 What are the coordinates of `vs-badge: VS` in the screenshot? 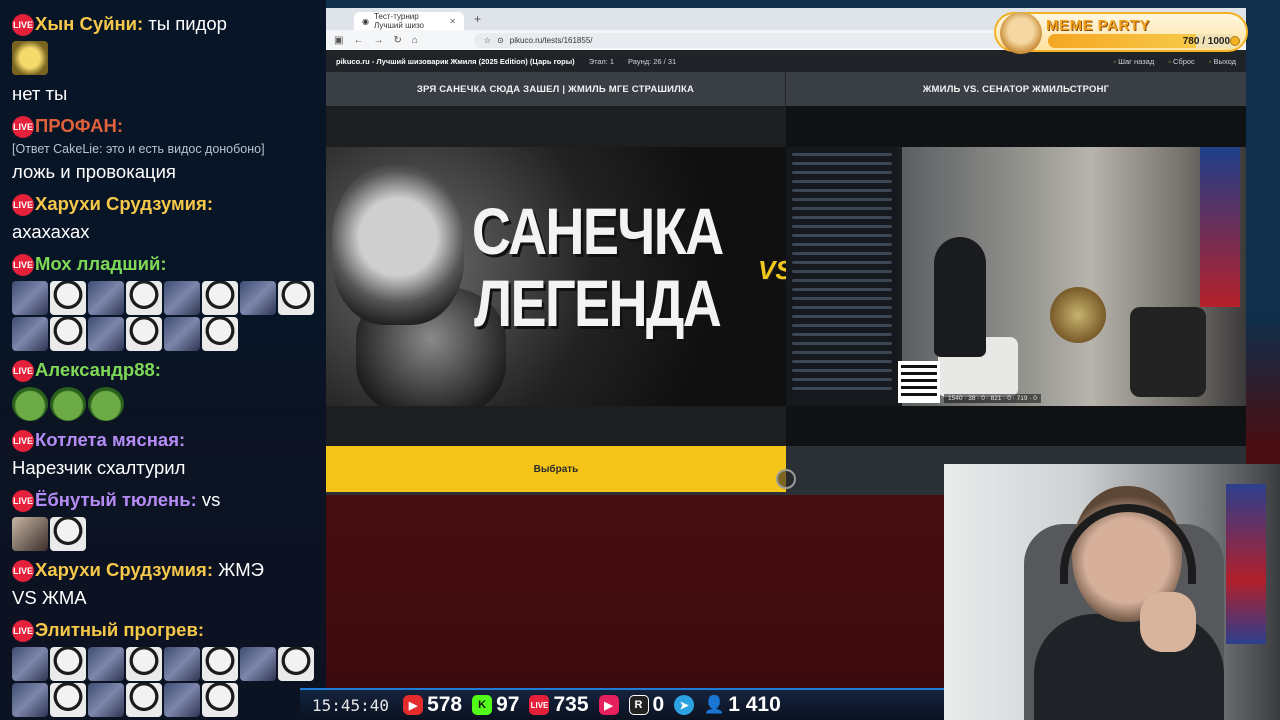 It's located at (772, 270).